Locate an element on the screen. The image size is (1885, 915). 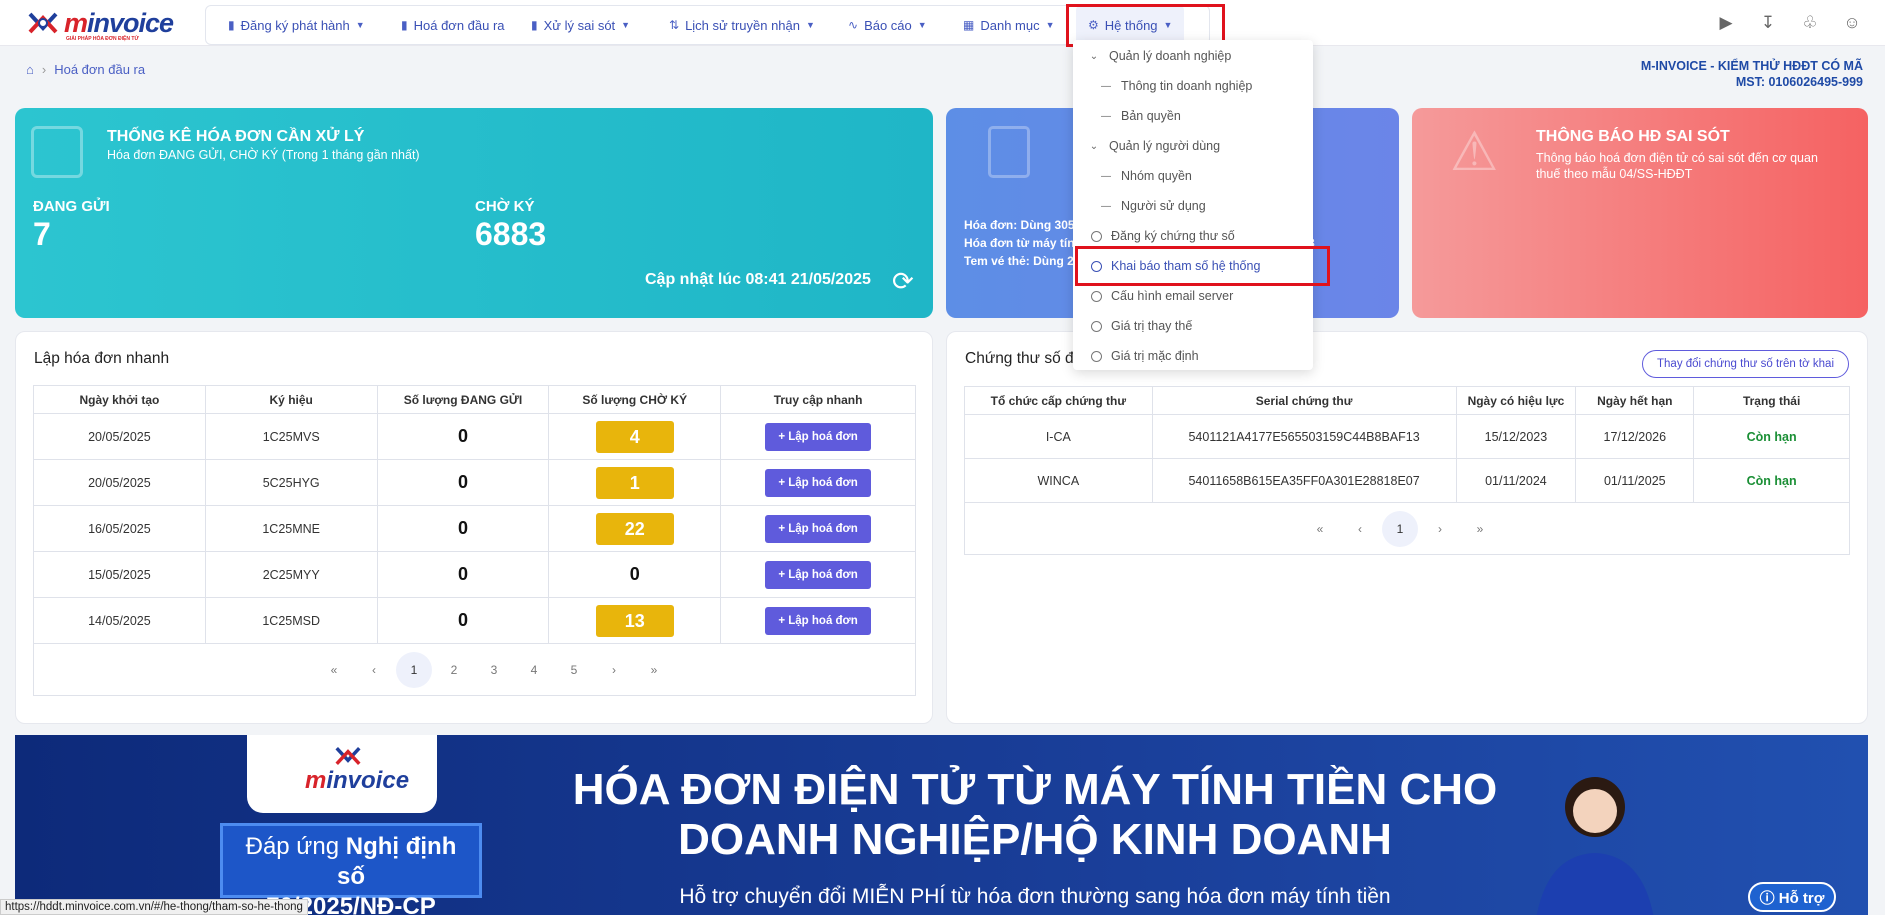
change-certificate-button: Thay đổi chứng thư số trên tờ khai is located at coordinates (1745, 364).